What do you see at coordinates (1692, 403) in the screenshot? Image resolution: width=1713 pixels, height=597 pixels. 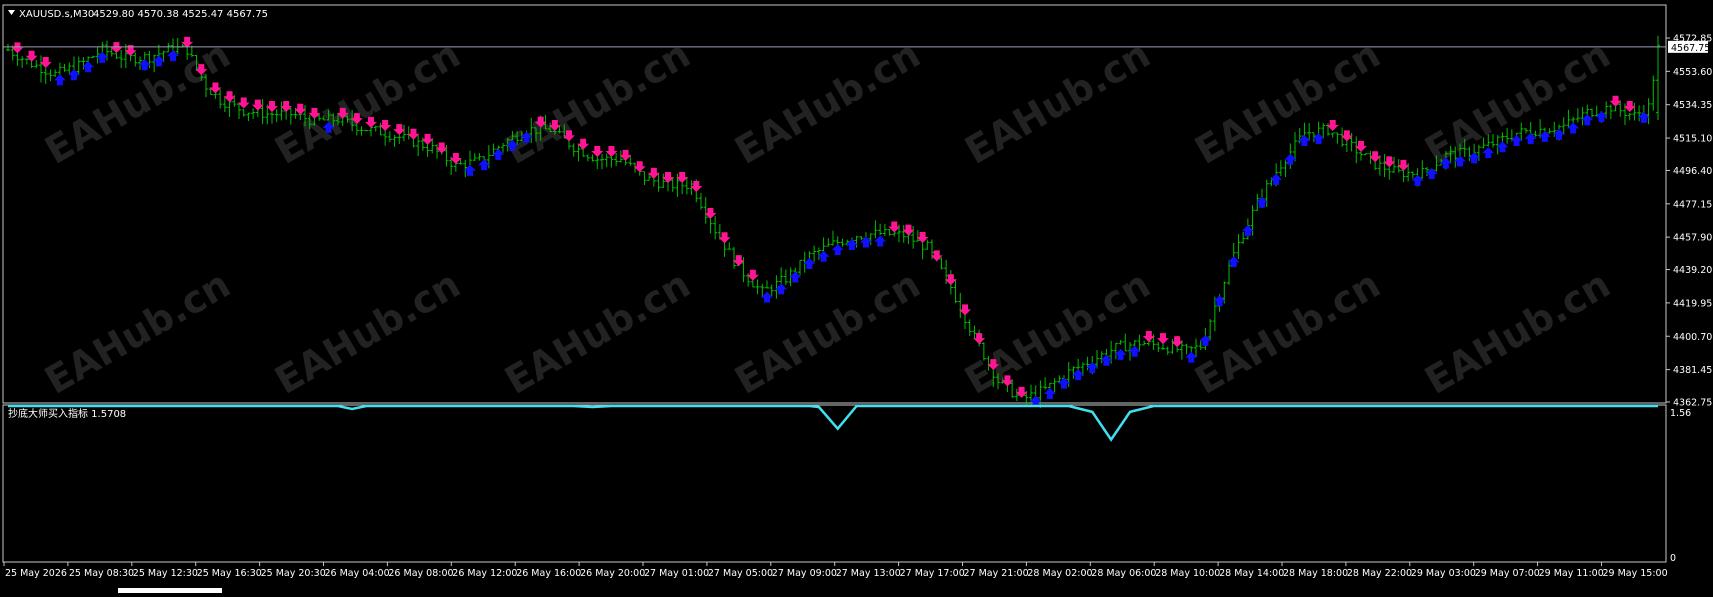 I see `price-tick-label: 4362.75` at bounding box center [1692, 403].